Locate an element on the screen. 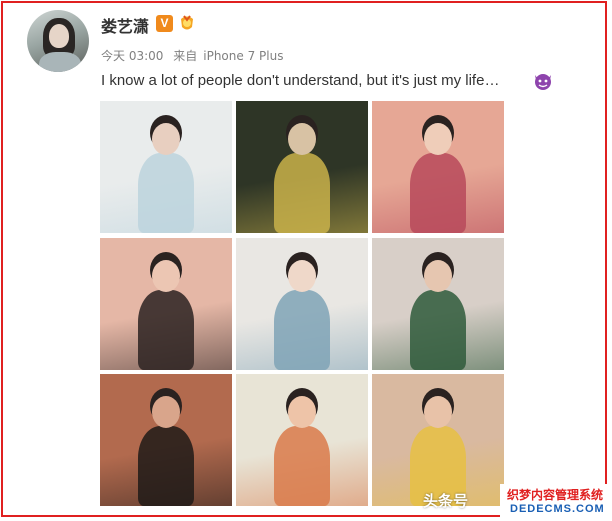 The width and height of the screenshot is (612, 521). post-meta: 今天 03:00 来自 iPhone 7 Plus is located at coordinates (195, 55).